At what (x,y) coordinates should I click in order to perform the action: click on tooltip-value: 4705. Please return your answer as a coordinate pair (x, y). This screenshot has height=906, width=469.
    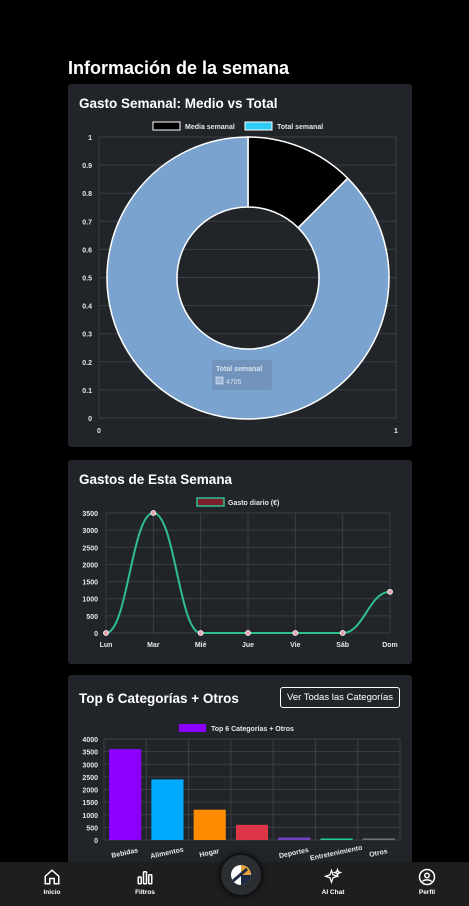
    Looking at the image, I should click on (234, 382).